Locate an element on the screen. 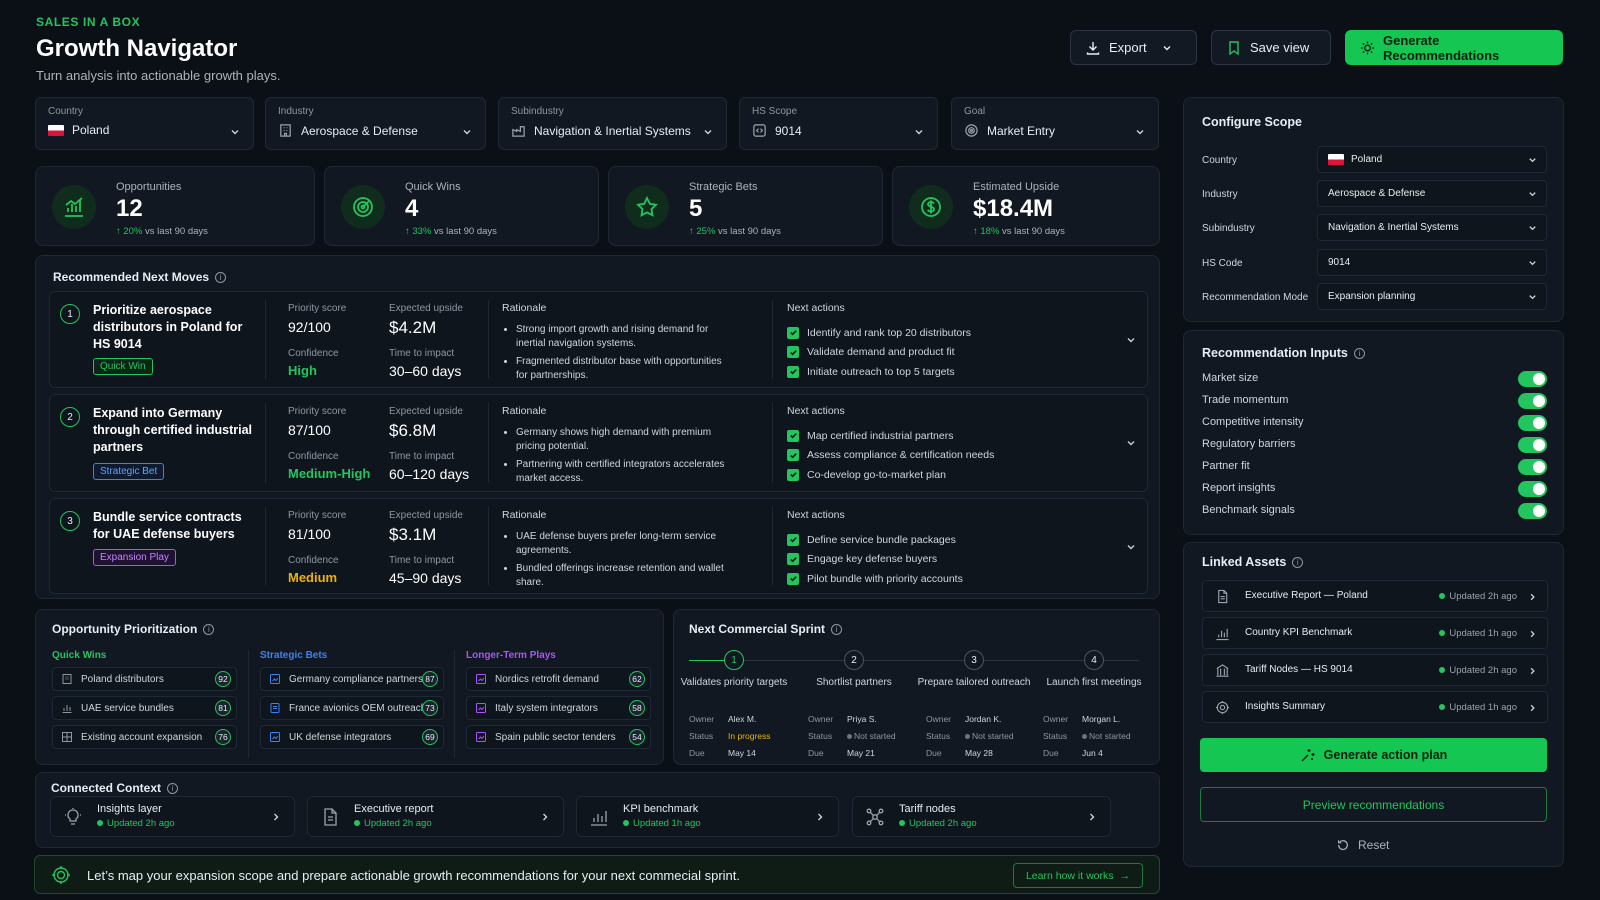  toggle-benchmark-signals is located at coordinates (1532, 511).